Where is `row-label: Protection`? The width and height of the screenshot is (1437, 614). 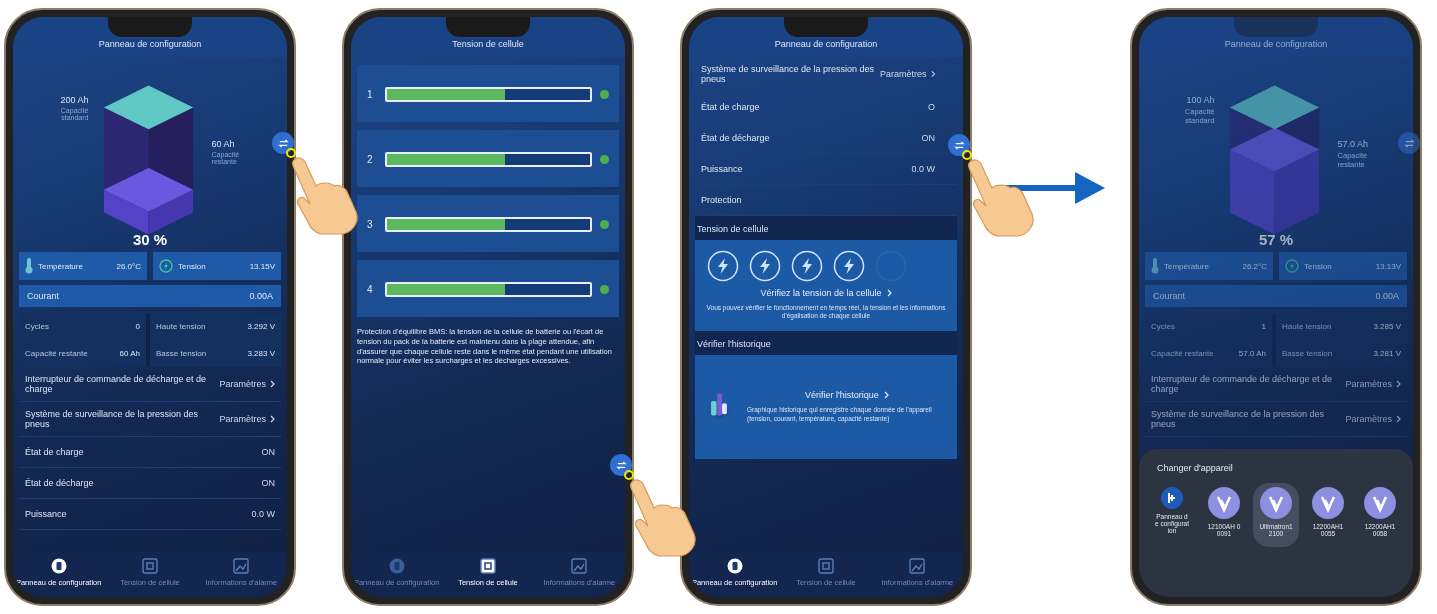
row-label: Protection is located at coordinates (721, 200).